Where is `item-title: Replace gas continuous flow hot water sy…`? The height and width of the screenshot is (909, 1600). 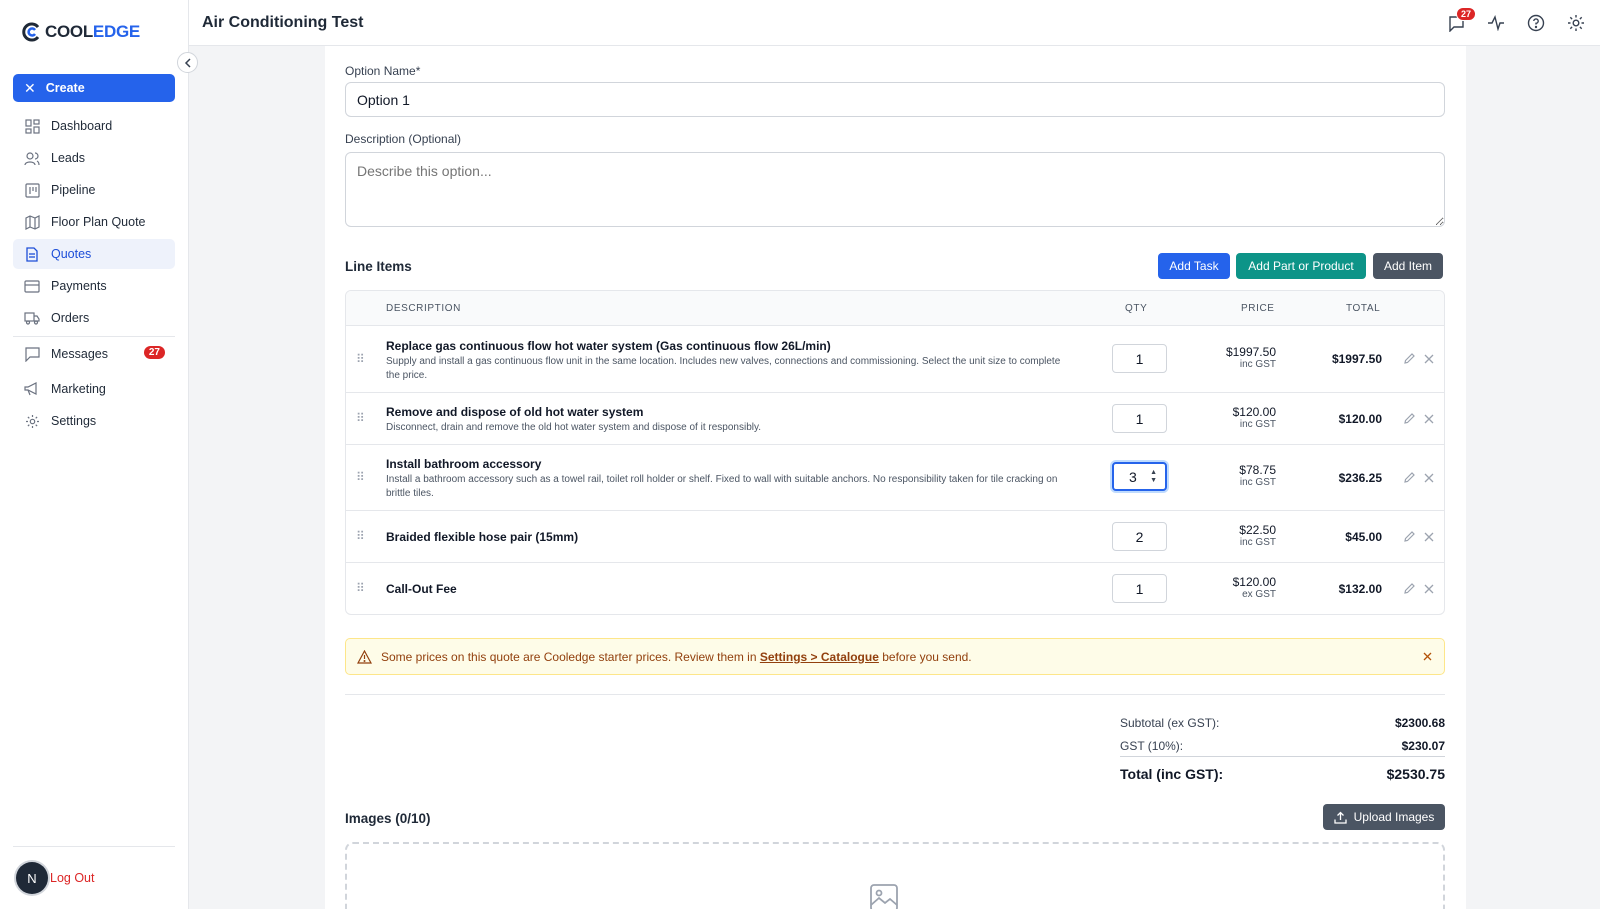
item-title: Replace gas continuous flow hot water sy… is located at coordinates (608, 346).